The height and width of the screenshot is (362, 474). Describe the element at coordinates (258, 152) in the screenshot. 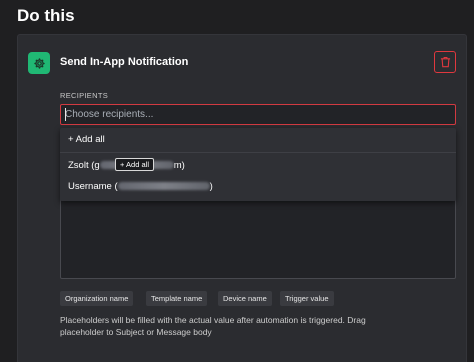

I see `dropdown-divider` at that location.